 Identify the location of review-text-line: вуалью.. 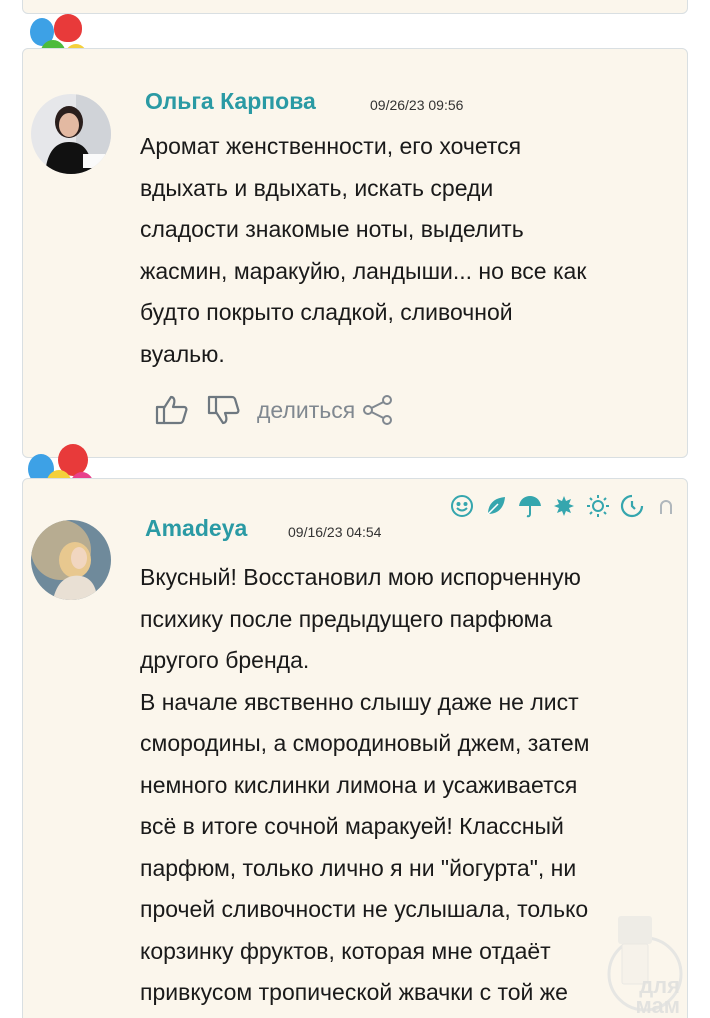
(182, 353).